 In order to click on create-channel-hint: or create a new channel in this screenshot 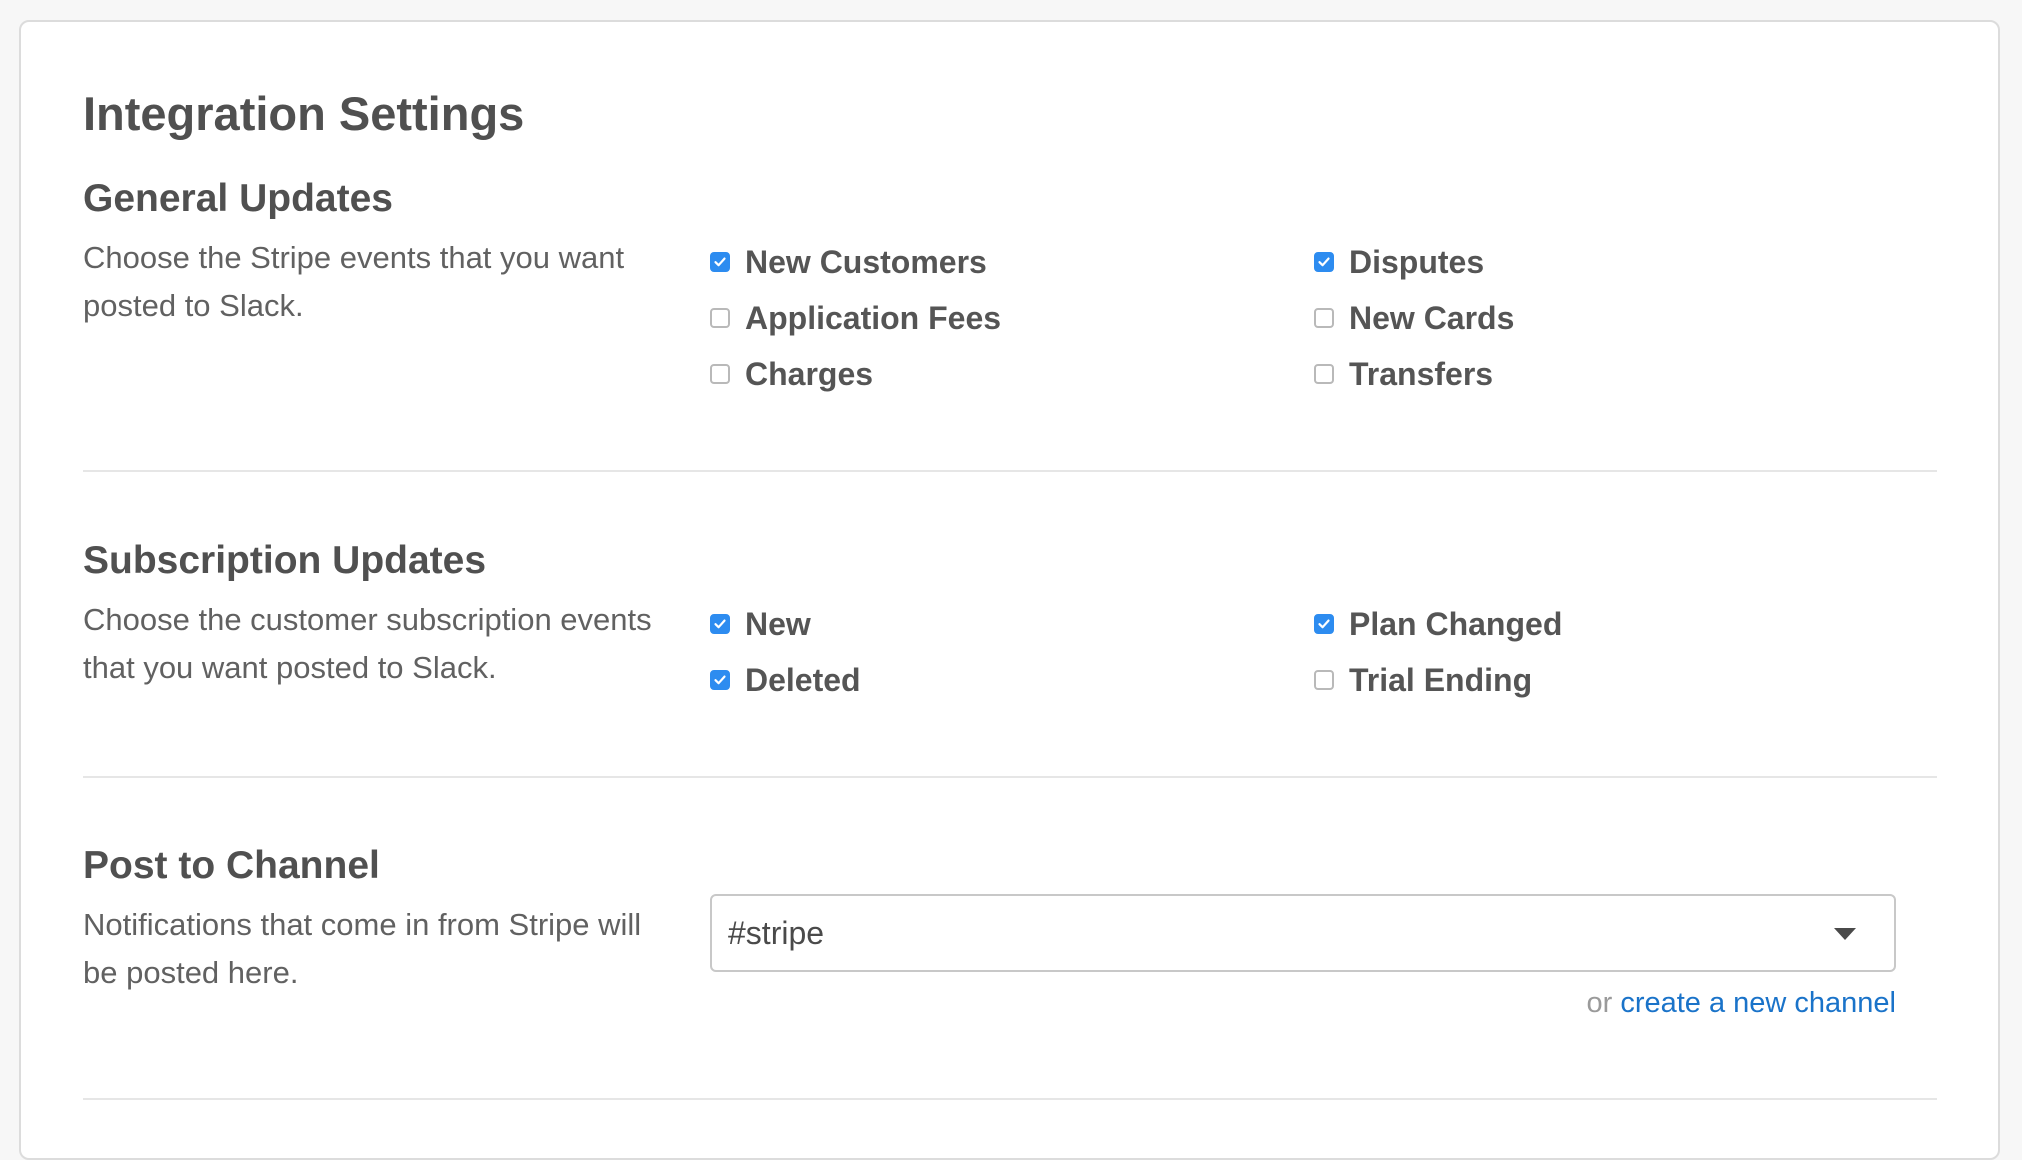, I will do `click(1741, 1003)`.